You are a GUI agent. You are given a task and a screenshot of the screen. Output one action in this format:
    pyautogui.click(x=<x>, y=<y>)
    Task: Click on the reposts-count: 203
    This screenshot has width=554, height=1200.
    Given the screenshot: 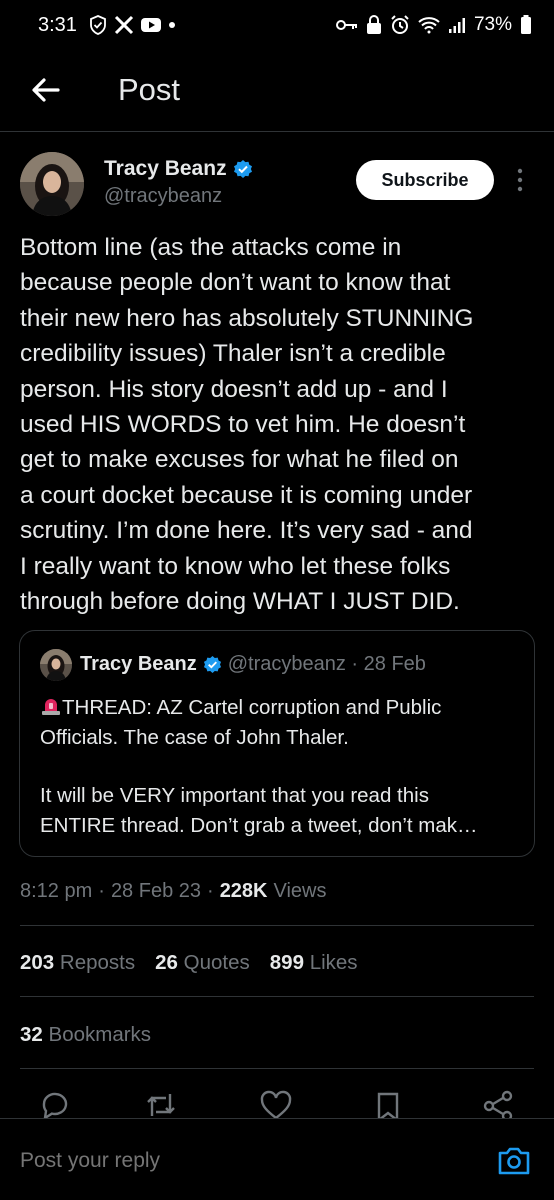 What is the action you would take?
    pyautogui.click(x=37, y=962)
    